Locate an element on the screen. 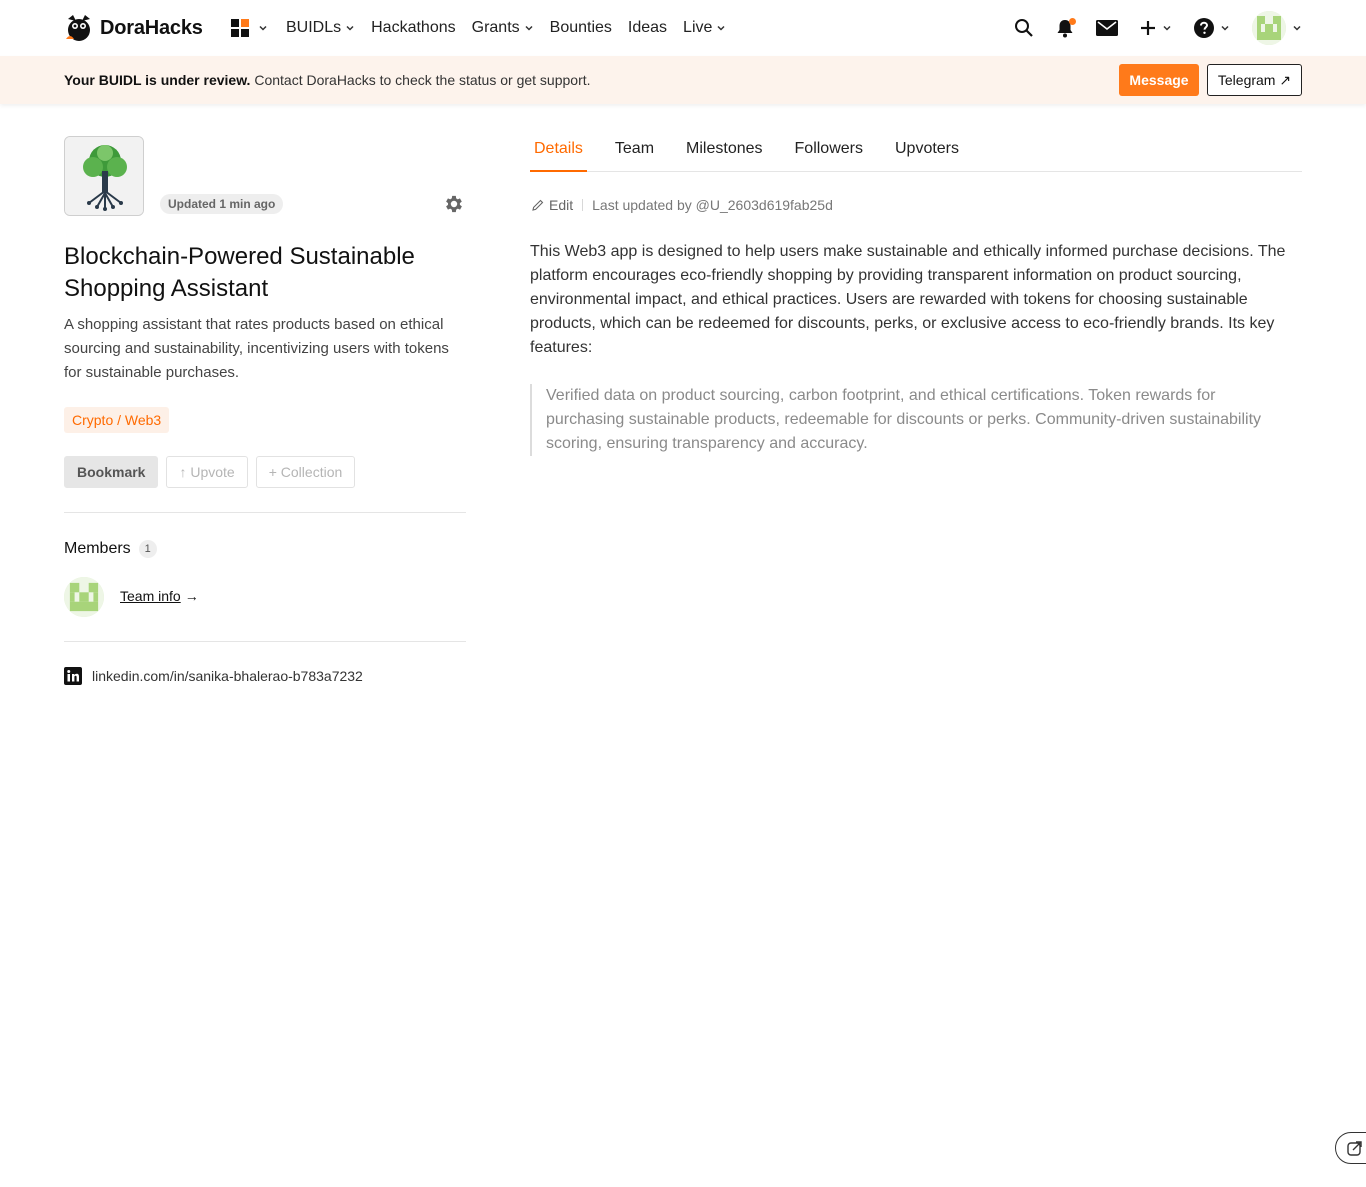  nav-hackathons-label: Hackathons is located at coordinates (413, 27).